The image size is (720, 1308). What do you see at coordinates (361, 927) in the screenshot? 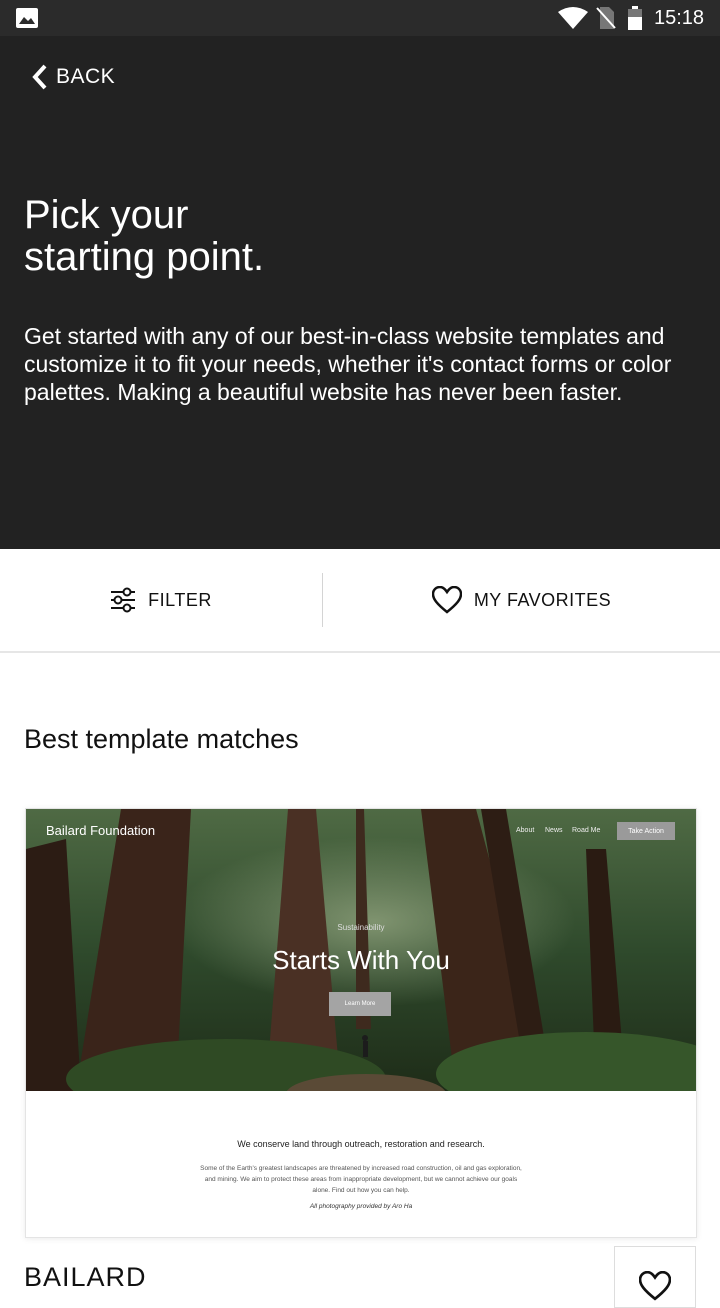
I see `preview-kicker: Sustainability` at bounding box center [361, 927].